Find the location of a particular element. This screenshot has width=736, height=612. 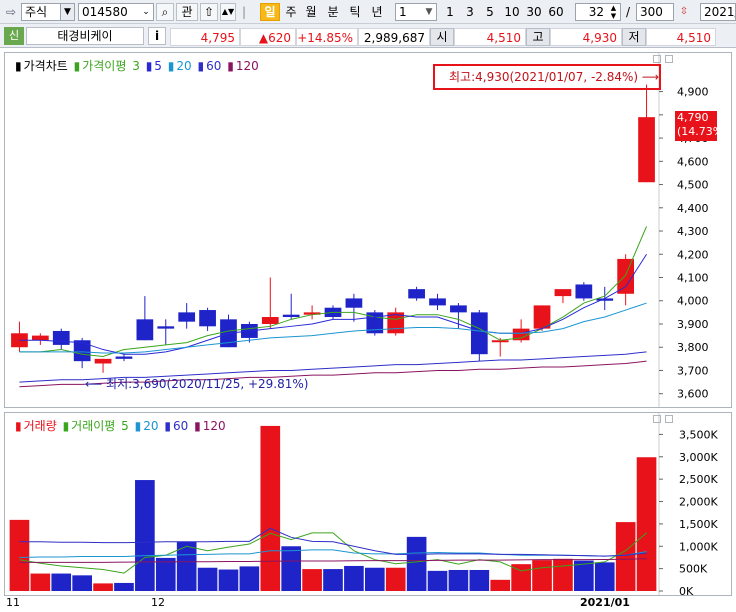

total-value: 300 is located at coordinates (651, 12).